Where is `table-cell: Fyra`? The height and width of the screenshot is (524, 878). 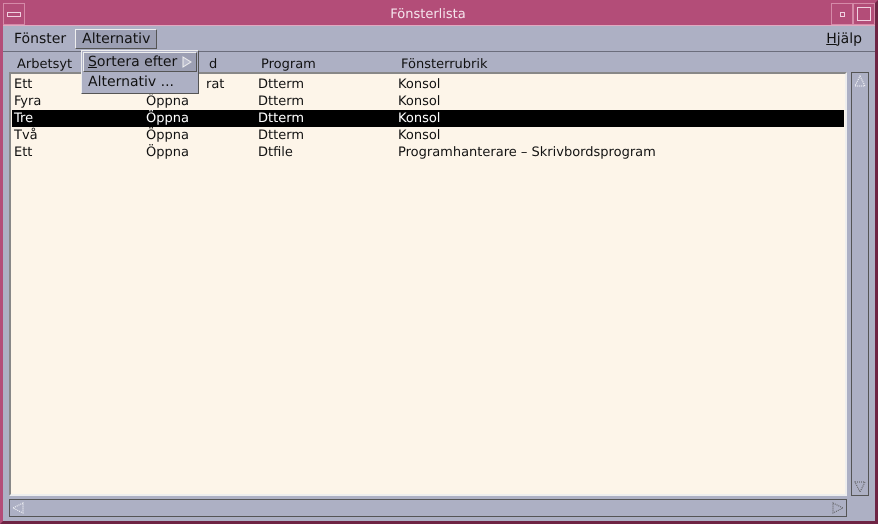
table-cell: Fyra is located at coordinates (28, 101).